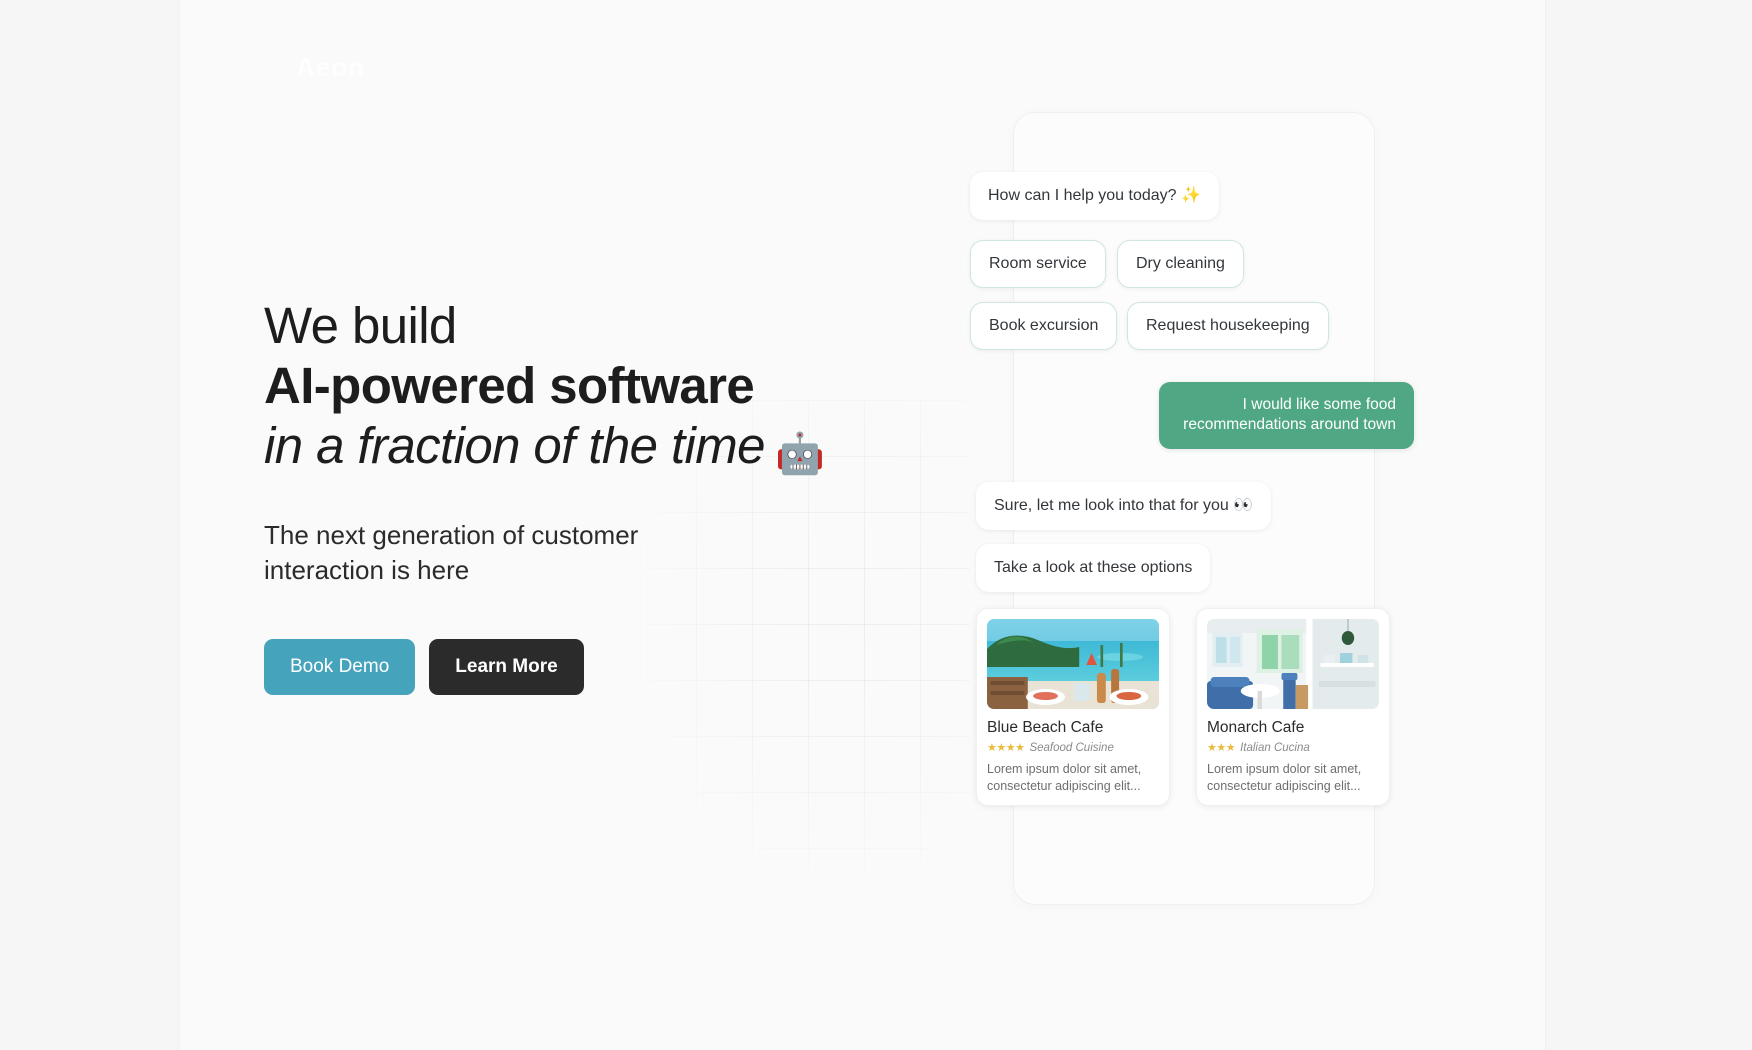  What do you see at coordinates (1093, 568) in the screenshot?
I see `bot-reply-bubble-2: Take a look at these options` at bounding box center [1093, 568].